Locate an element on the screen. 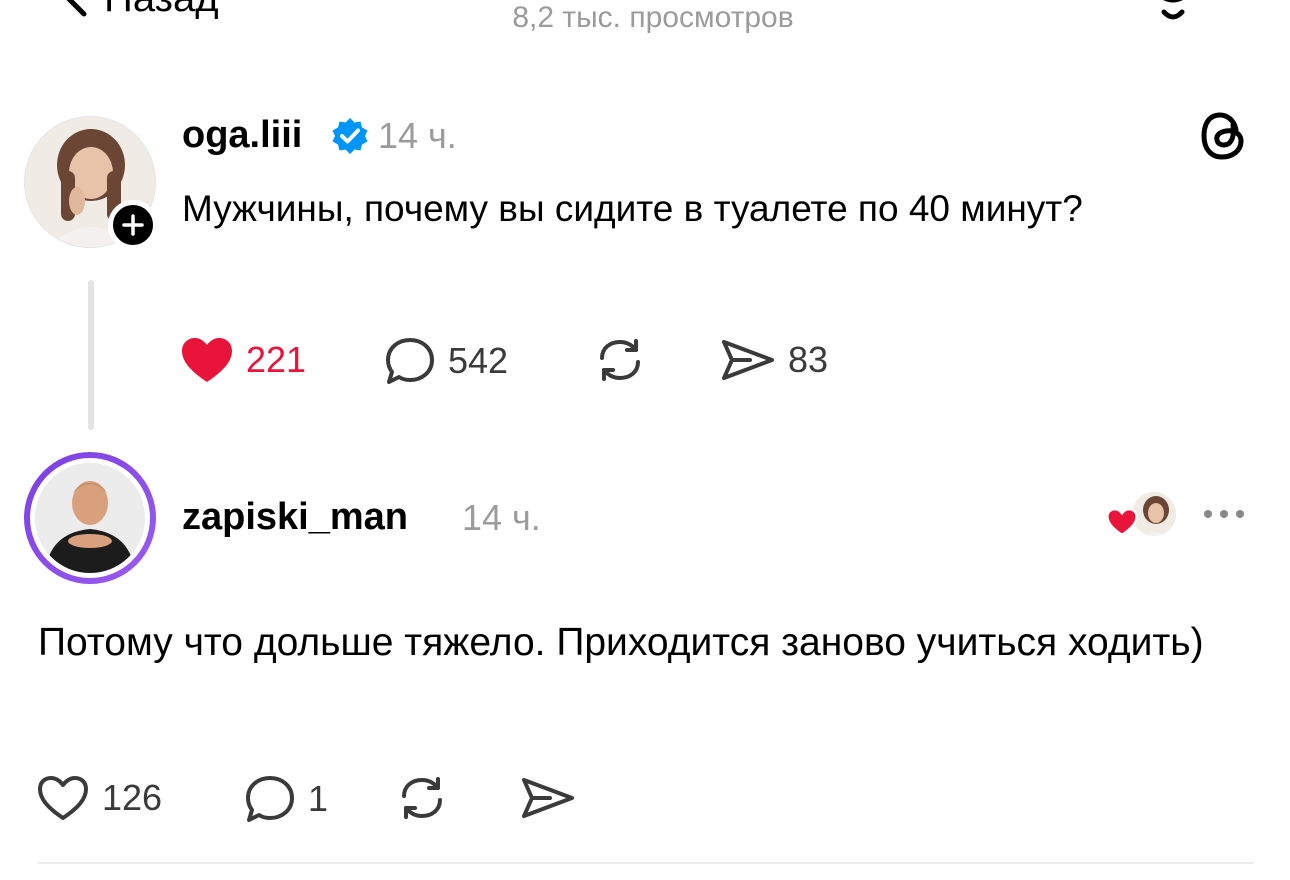  share-count: 83 is located at coordinates (808, 359).